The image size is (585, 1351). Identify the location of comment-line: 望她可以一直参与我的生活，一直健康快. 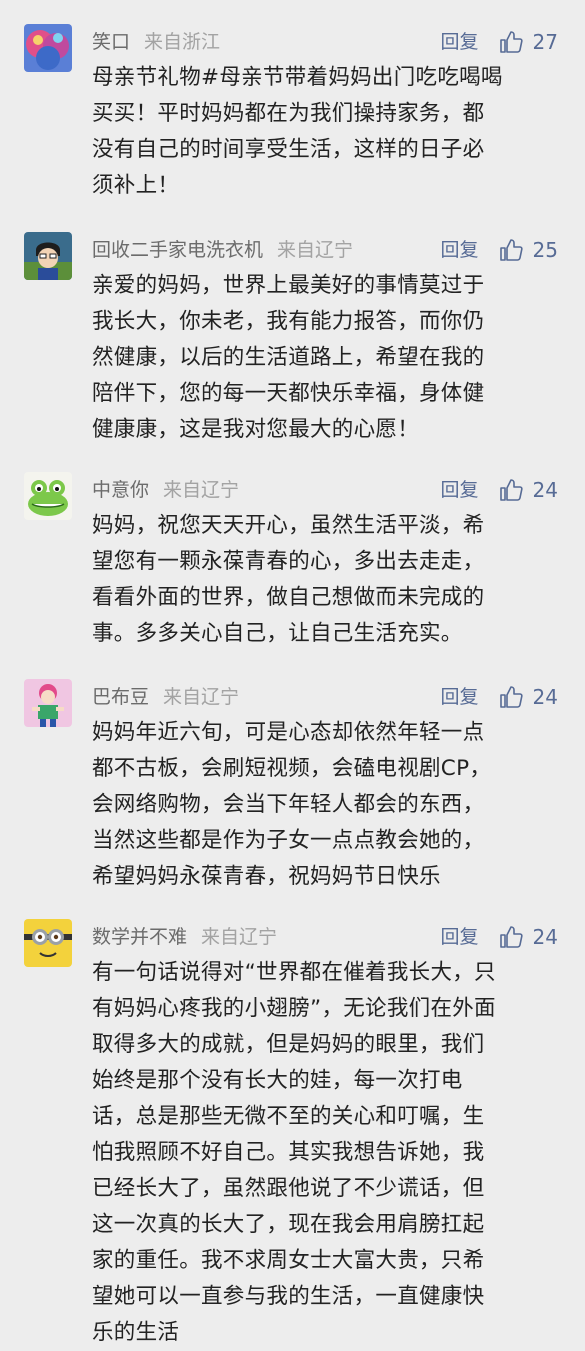
(288, 1296).